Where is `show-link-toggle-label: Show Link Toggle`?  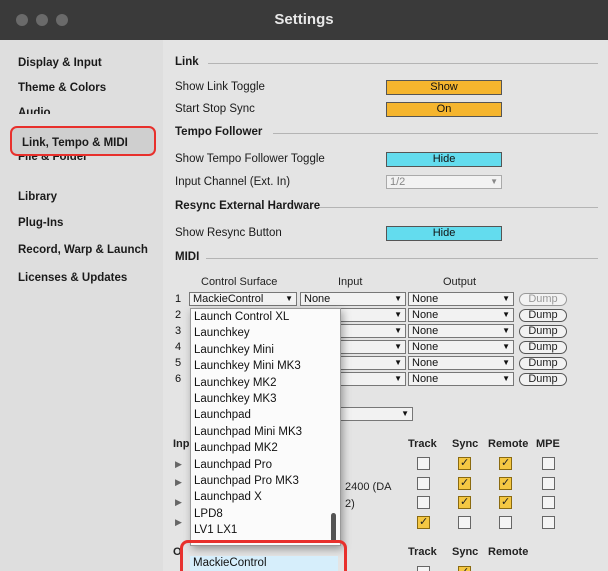
show-link-toggle-label: Show Link Toggle is located at coordinates (220, 87).